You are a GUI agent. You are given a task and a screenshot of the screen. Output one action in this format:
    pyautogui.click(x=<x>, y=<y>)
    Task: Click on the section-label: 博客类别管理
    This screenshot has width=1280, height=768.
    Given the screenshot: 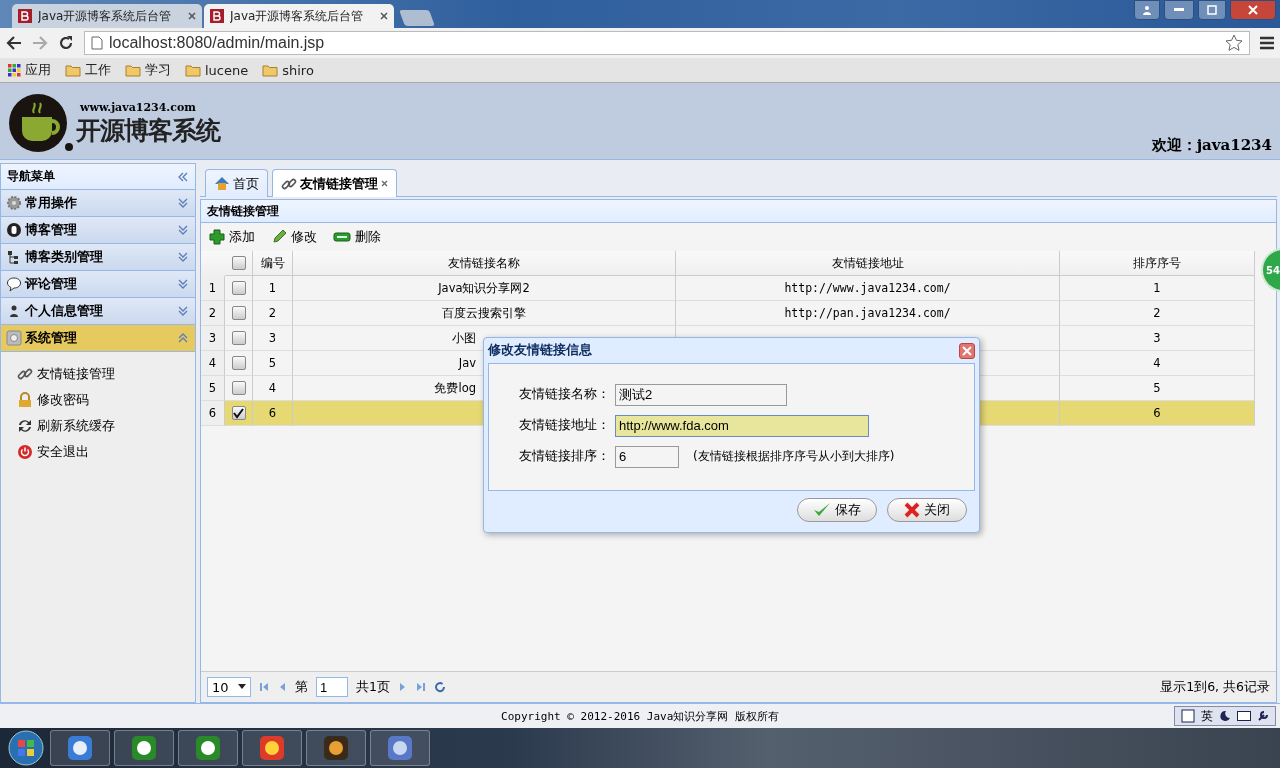 What is the action you would take?
    pyautogui.click(x=64, y=257)
    